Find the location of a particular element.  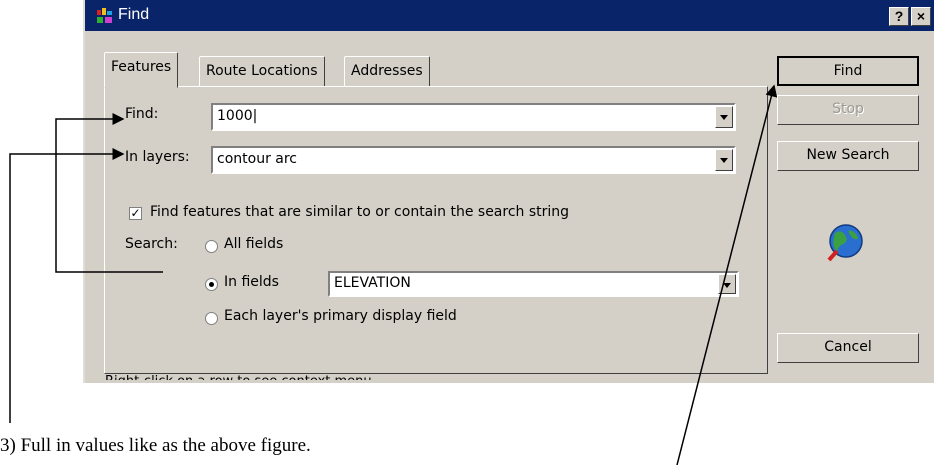

tab-features: Features is located at coordinates (141, 70).